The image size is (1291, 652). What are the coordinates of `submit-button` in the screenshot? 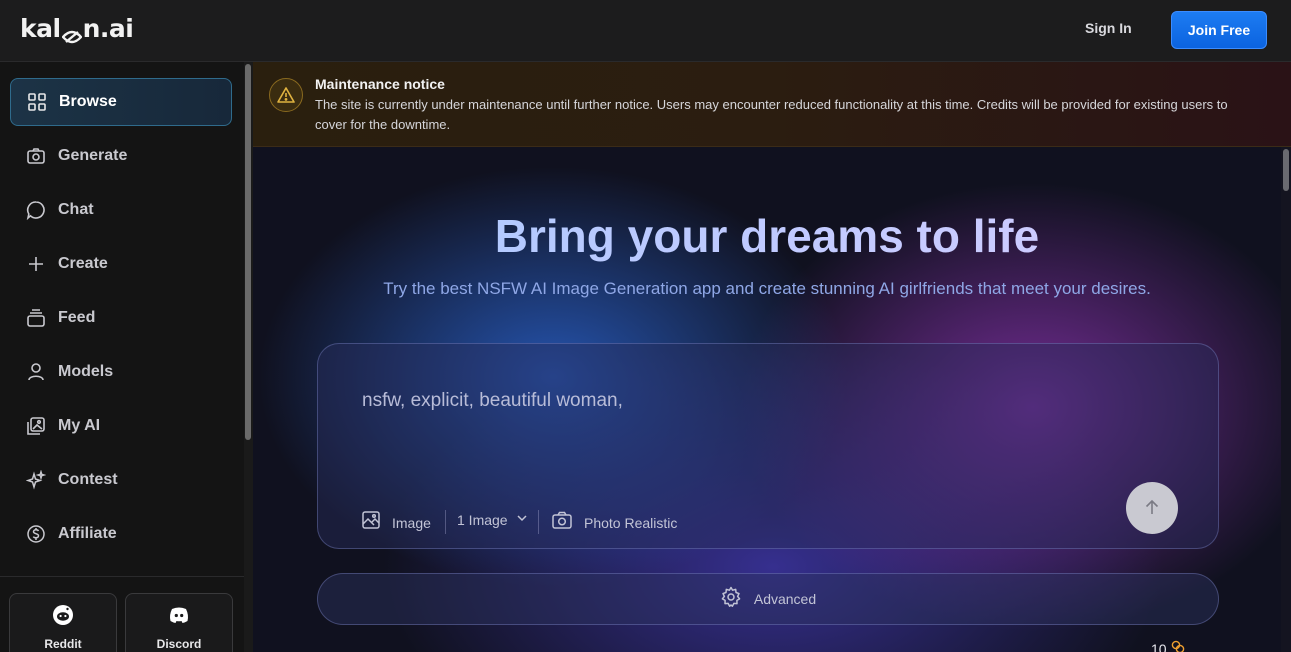 It's located at (1152, 508).